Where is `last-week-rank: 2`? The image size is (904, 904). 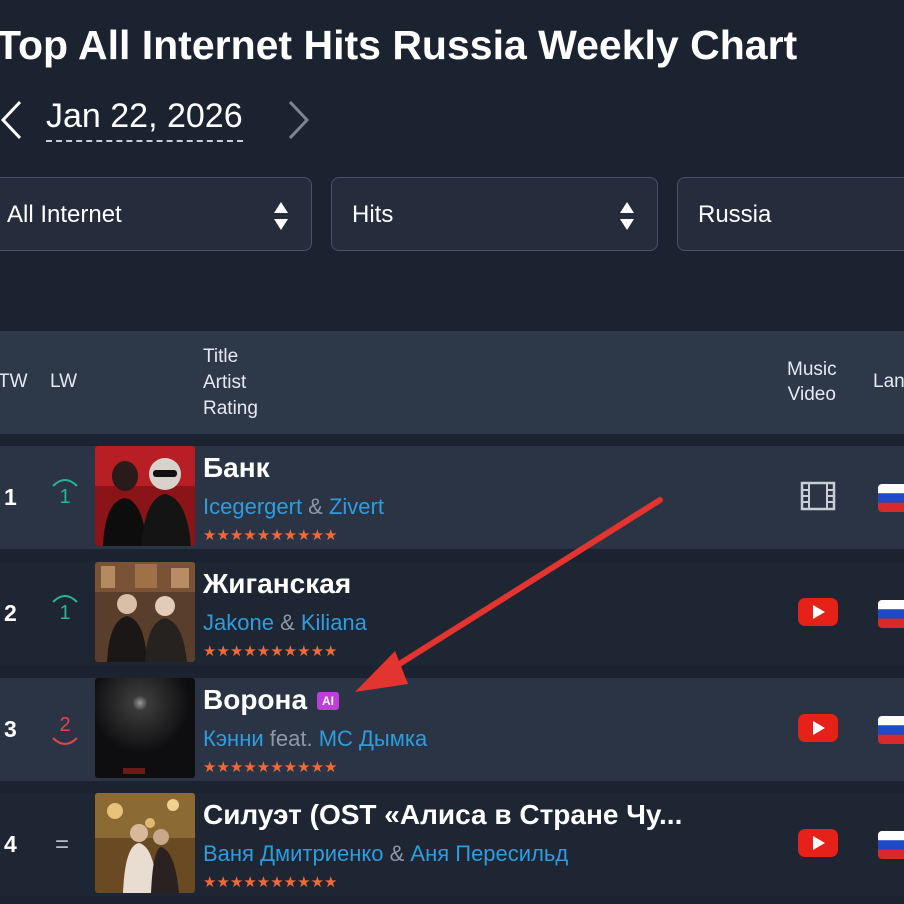
last-week-rank: 2 is located at coordinates (65, 725).